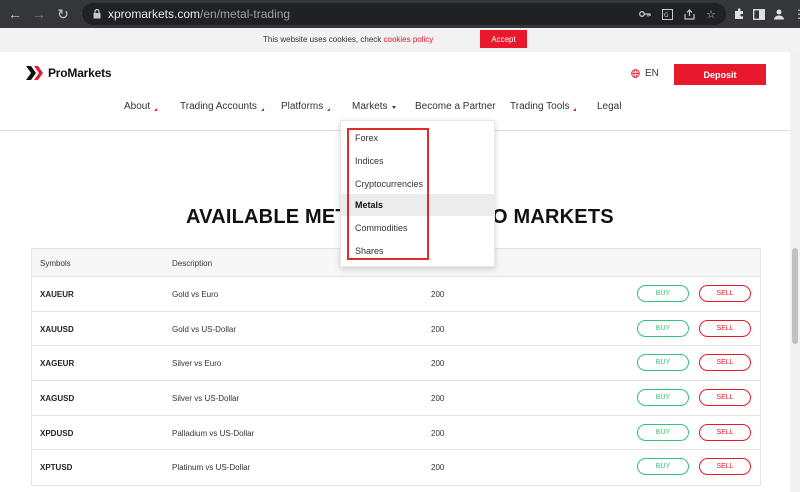 The image size is (800, 492). I want to click on address-bar: xpromarkets.com/en/metal-trading G ☆, so click(404, 14).